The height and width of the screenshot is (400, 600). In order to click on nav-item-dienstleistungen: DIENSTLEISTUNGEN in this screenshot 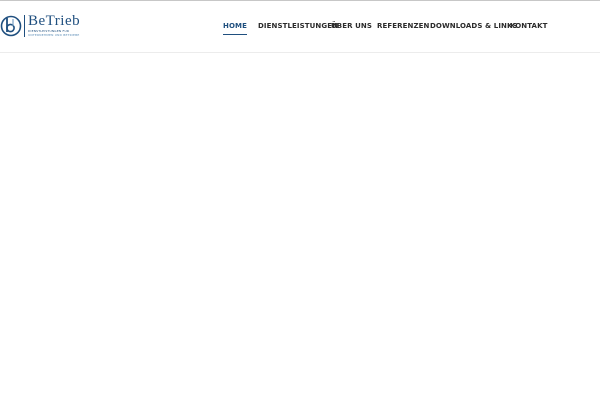, I will do `click(298, 26)`.